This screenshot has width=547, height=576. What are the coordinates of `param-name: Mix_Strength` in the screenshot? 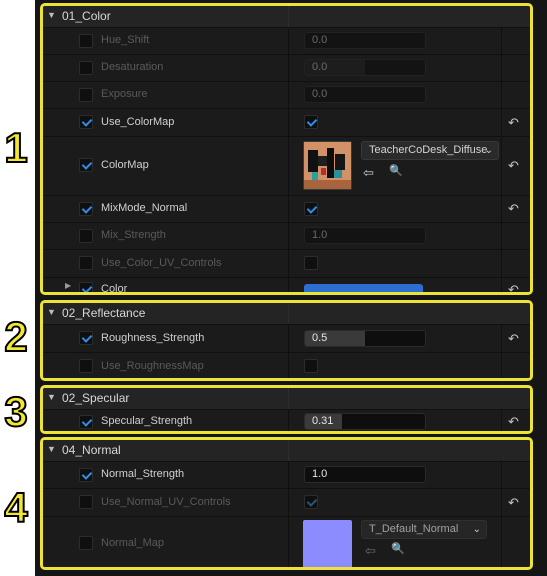 It's located at (133, 235).